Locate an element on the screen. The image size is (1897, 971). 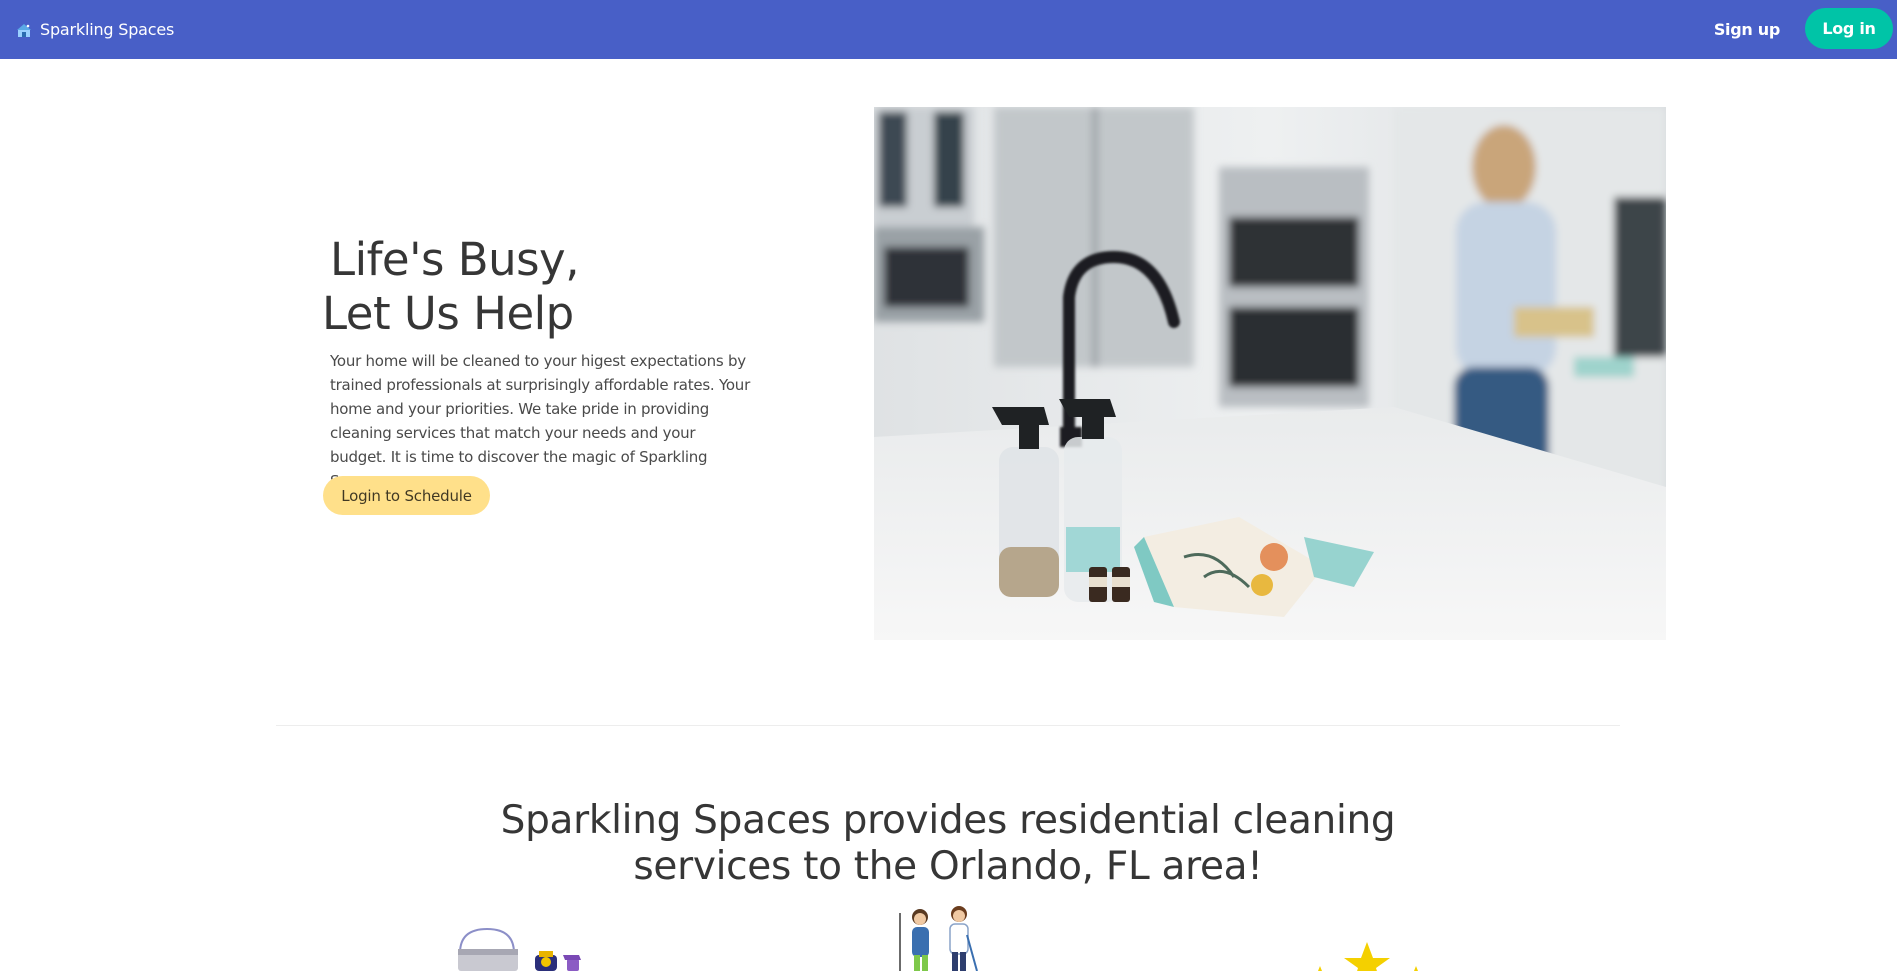
cleaning-team-icon is located at coordinates (940, 938).